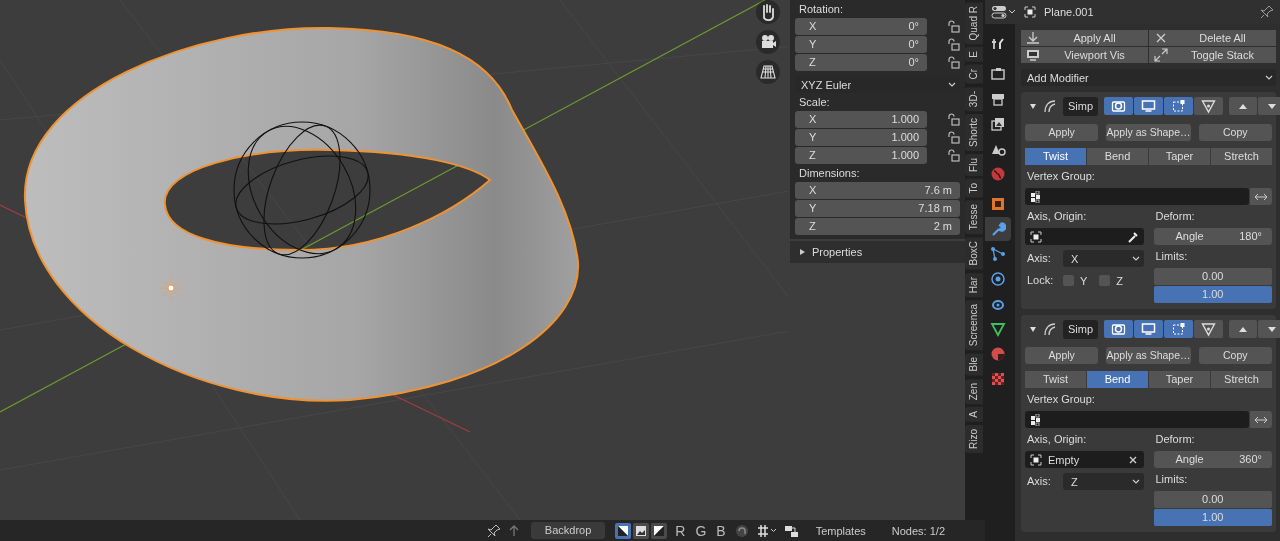  I want to click on backdrop-button: Backdrop, so click(568, 530).